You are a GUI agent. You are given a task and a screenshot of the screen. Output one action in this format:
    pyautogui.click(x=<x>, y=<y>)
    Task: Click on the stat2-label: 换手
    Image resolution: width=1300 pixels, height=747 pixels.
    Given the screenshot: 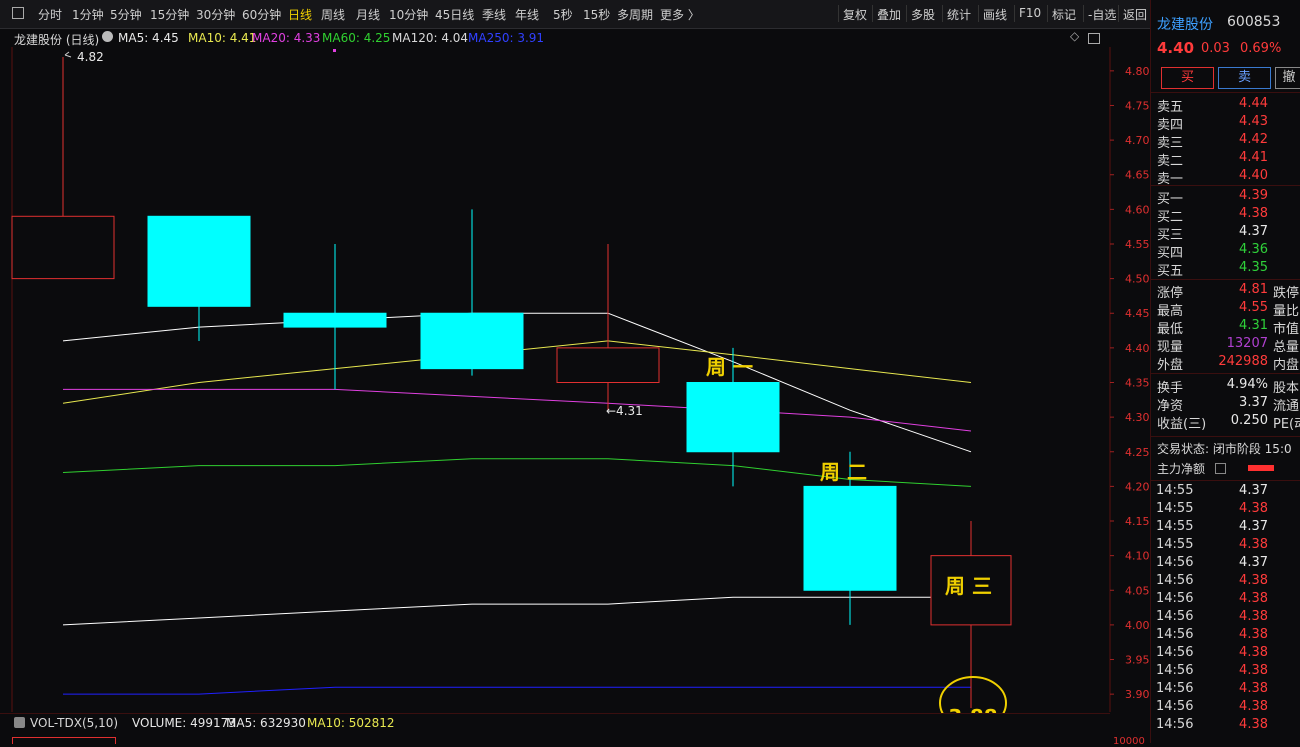 What is the action you would take?
    pyautogui.click(x=1170, y=388)
    